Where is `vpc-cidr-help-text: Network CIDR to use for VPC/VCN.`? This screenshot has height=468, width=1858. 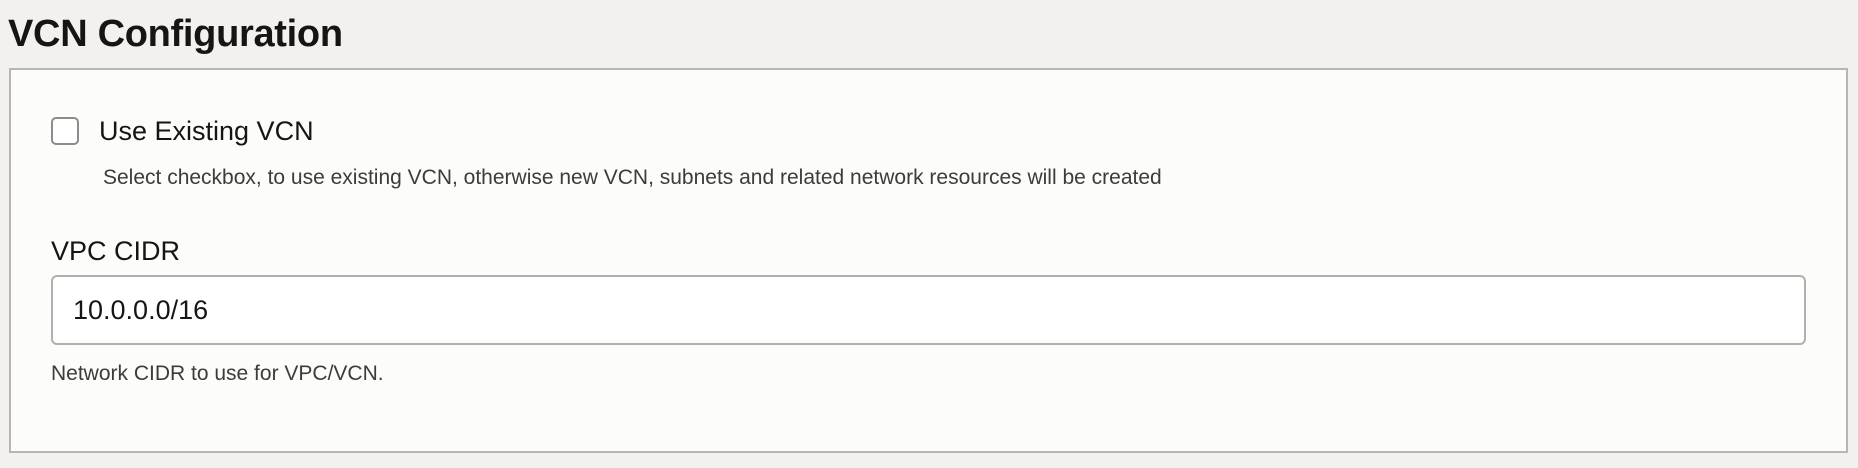
vpc-cidr-help-text: Network CIDR to use for VPC/VCN. is located at coordinates (217, 373).